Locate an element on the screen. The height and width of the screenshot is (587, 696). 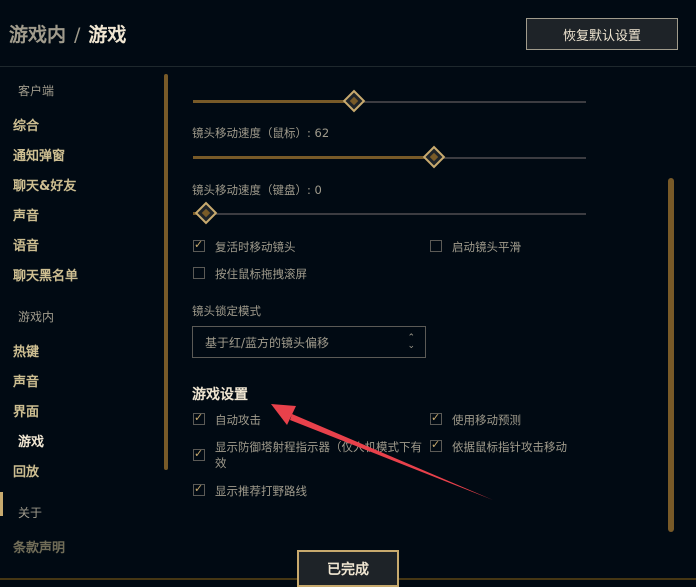
mouse-speed-slider is located at coordinates (389, 157).